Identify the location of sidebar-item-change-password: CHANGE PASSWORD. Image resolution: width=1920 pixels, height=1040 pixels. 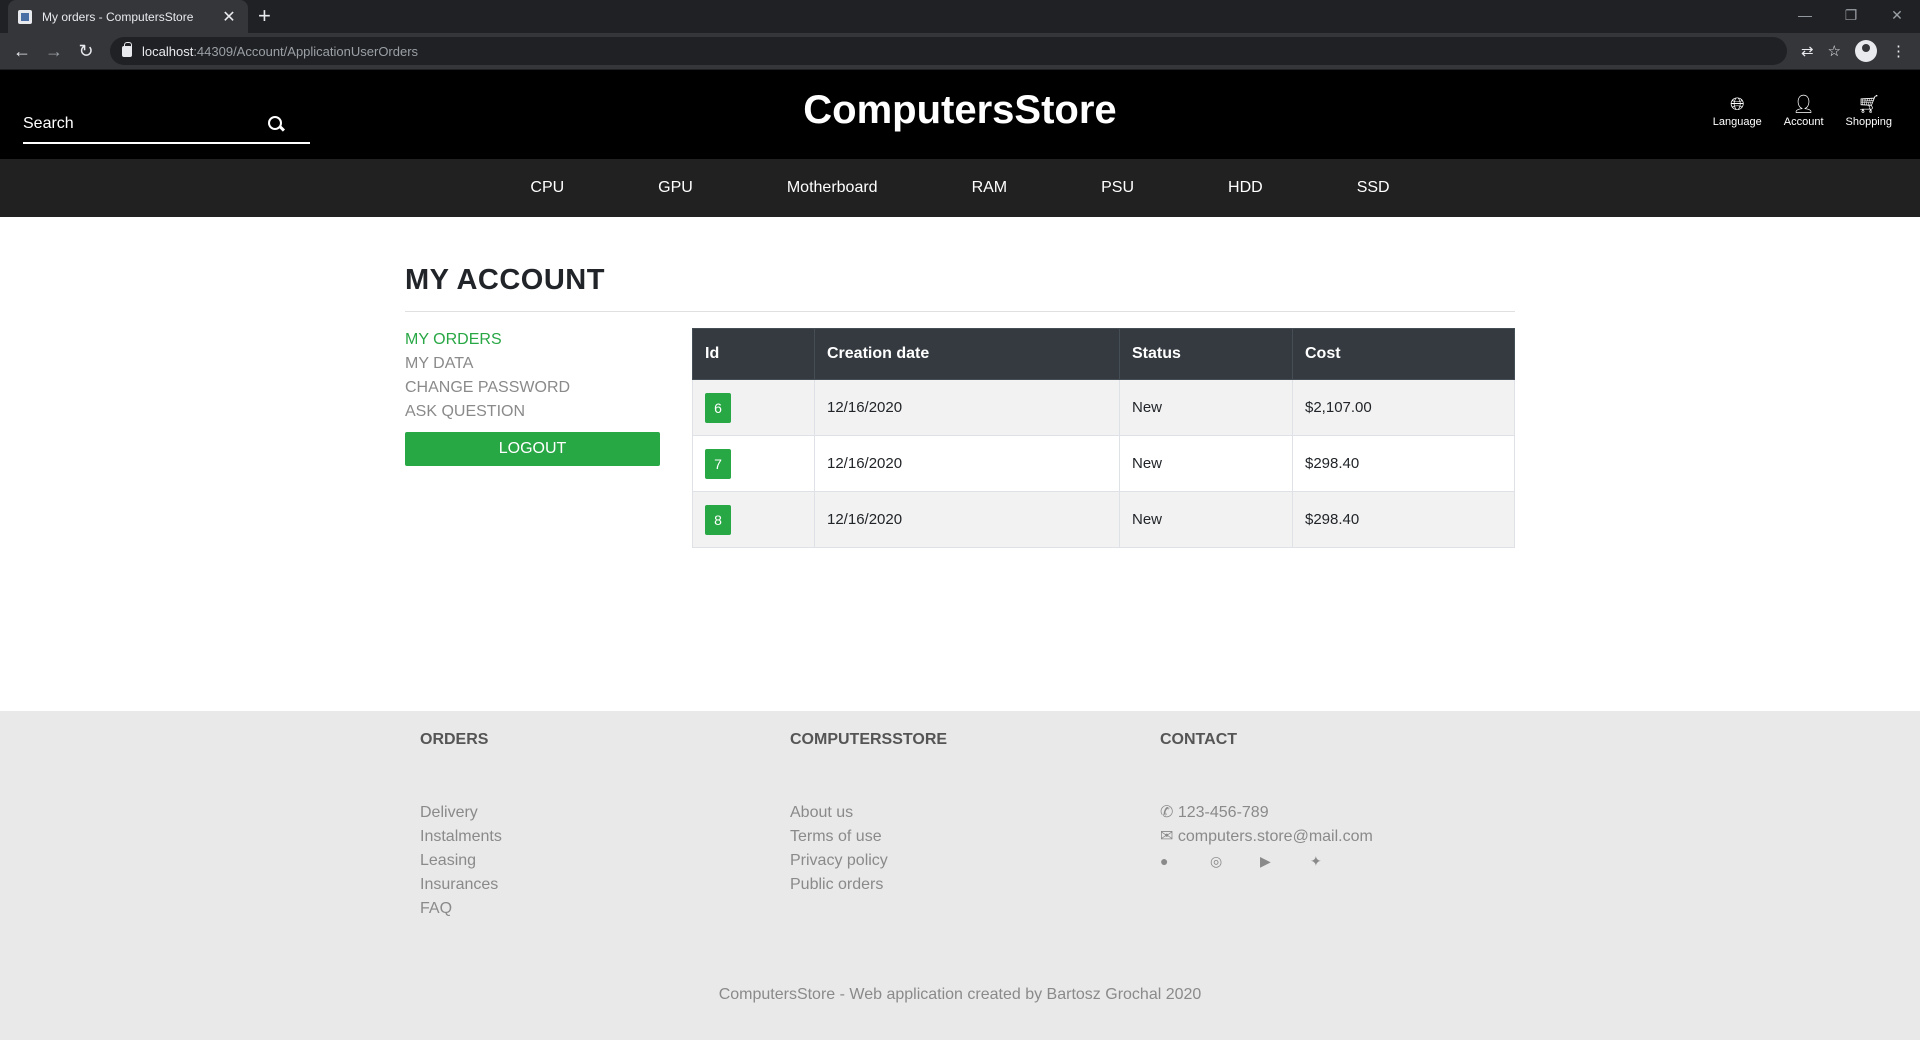
(532, 388).